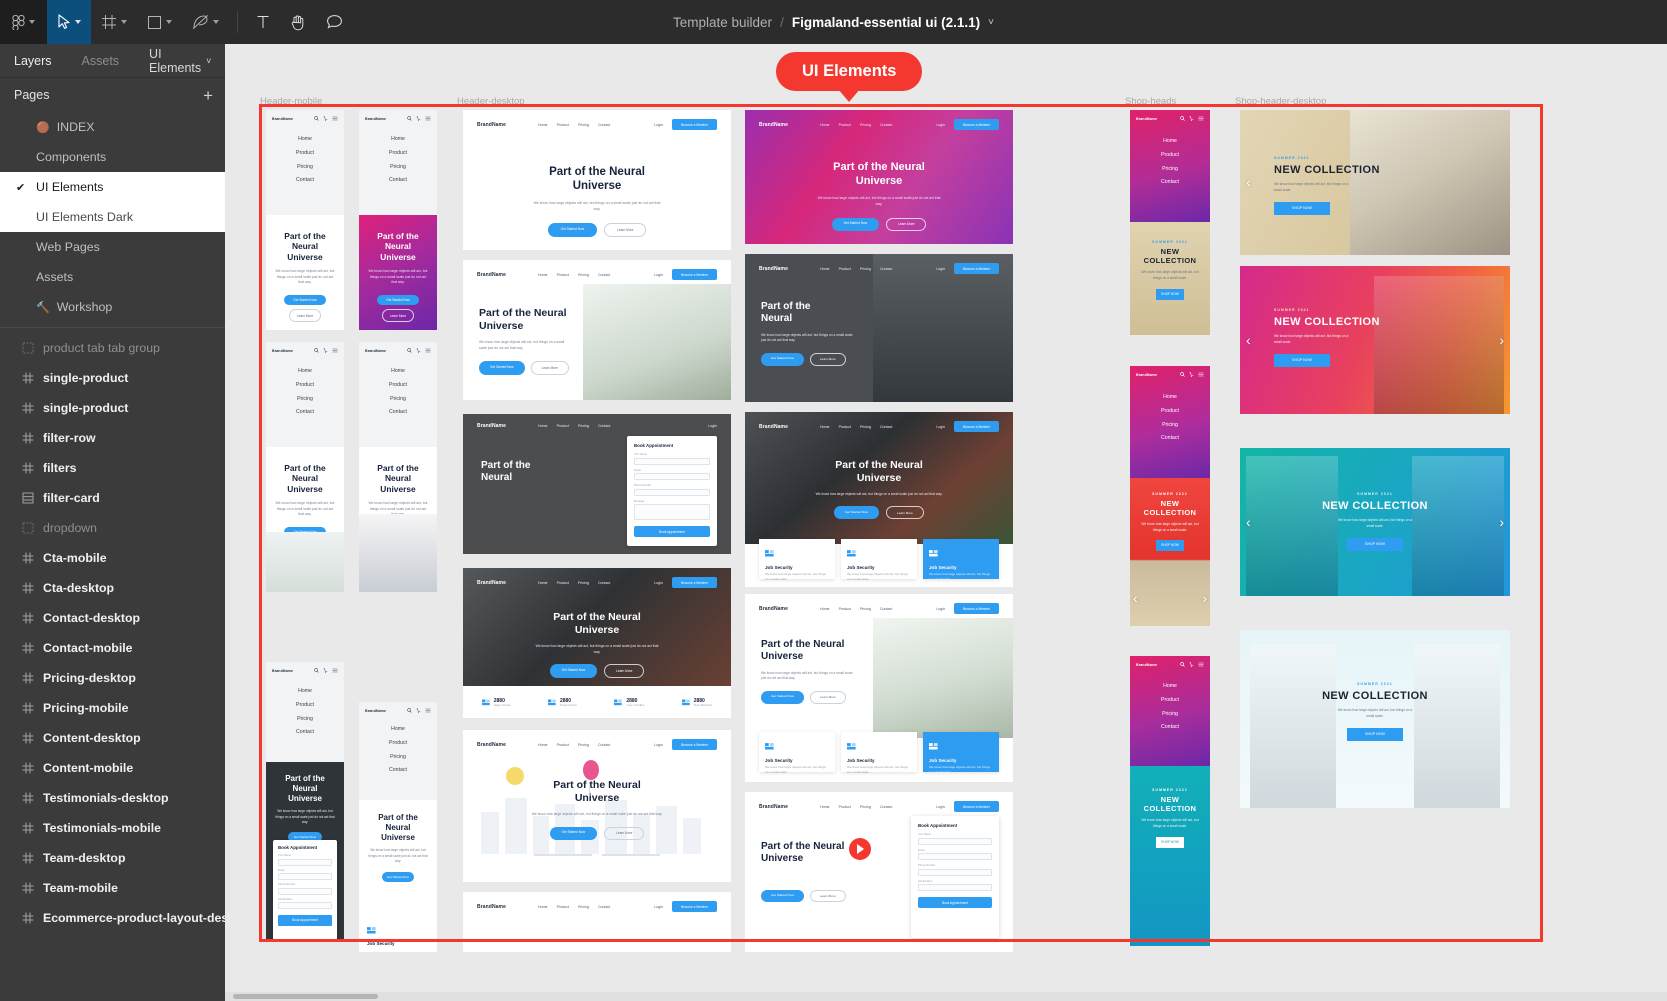 The image size is (1667, 1001). I want to click on layer-item-single-product: single-product, so click(112, 378).